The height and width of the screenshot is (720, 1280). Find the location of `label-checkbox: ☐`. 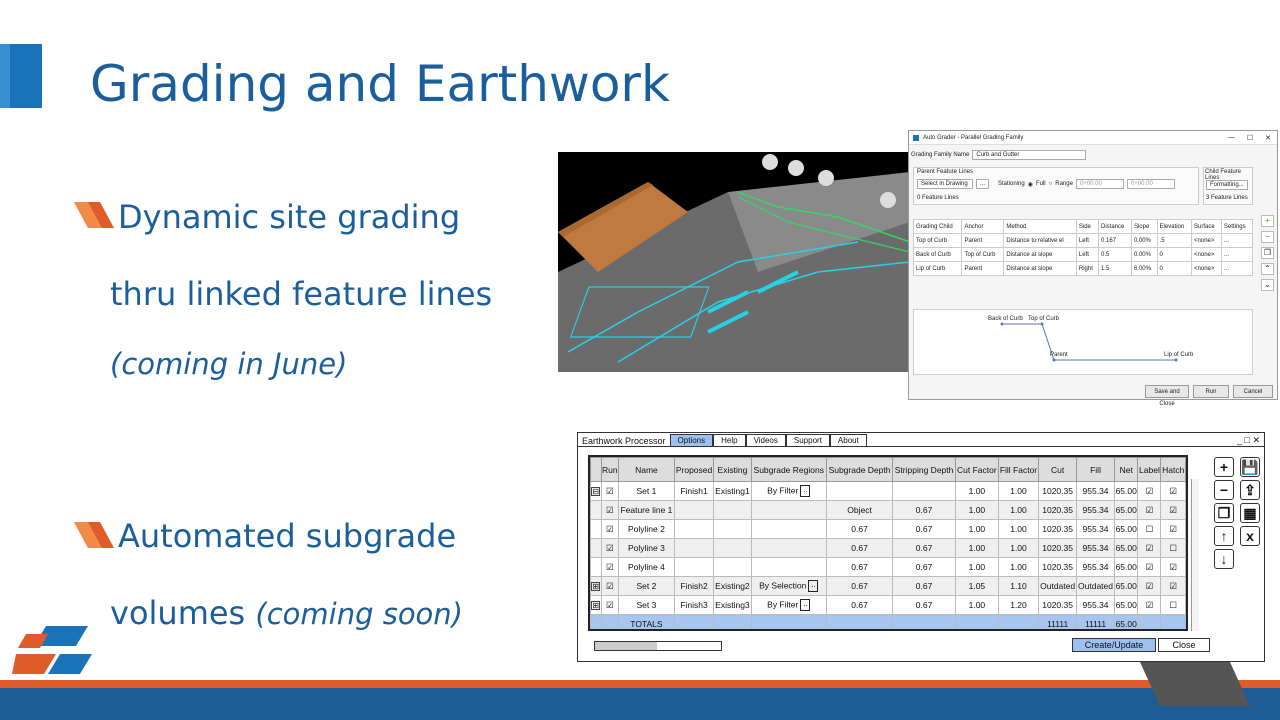

label-checkbox: ☐ is located at coordinates (1150, 529).